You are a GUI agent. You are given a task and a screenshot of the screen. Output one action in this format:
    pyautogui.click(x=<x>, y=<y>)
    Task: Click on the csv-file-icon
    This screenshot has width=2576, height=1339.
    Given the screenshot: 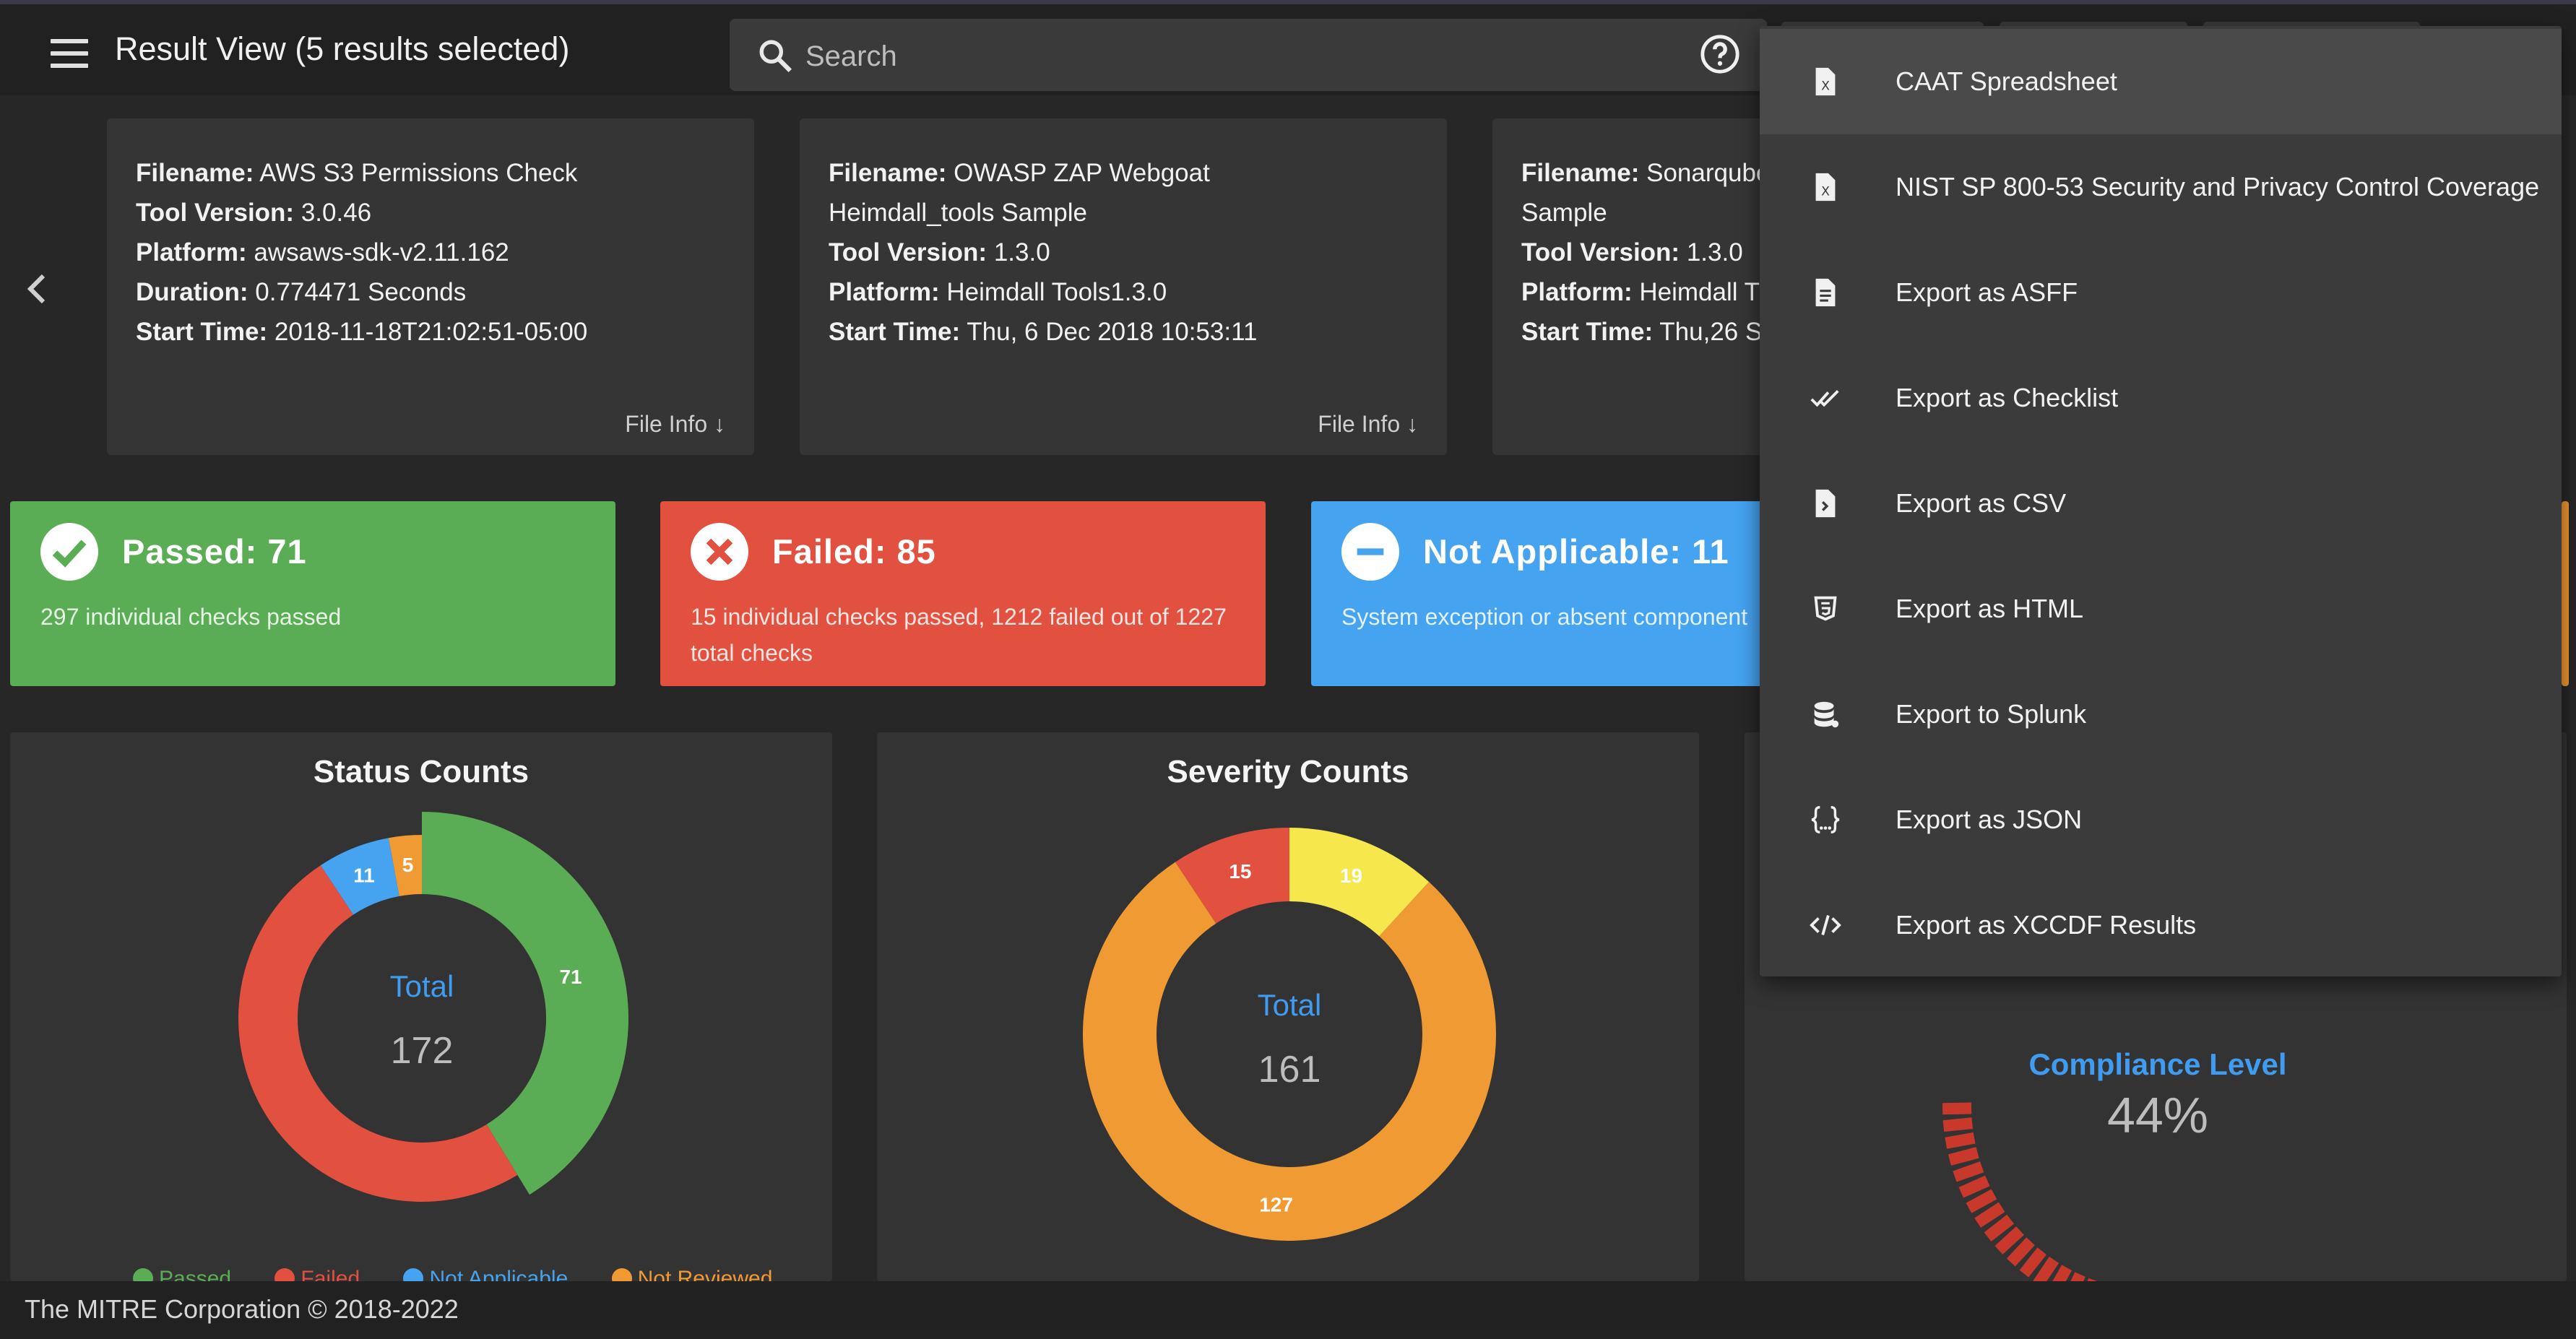 What is the action you would take?
    pyautogui.click(x=1825, y=503)
    